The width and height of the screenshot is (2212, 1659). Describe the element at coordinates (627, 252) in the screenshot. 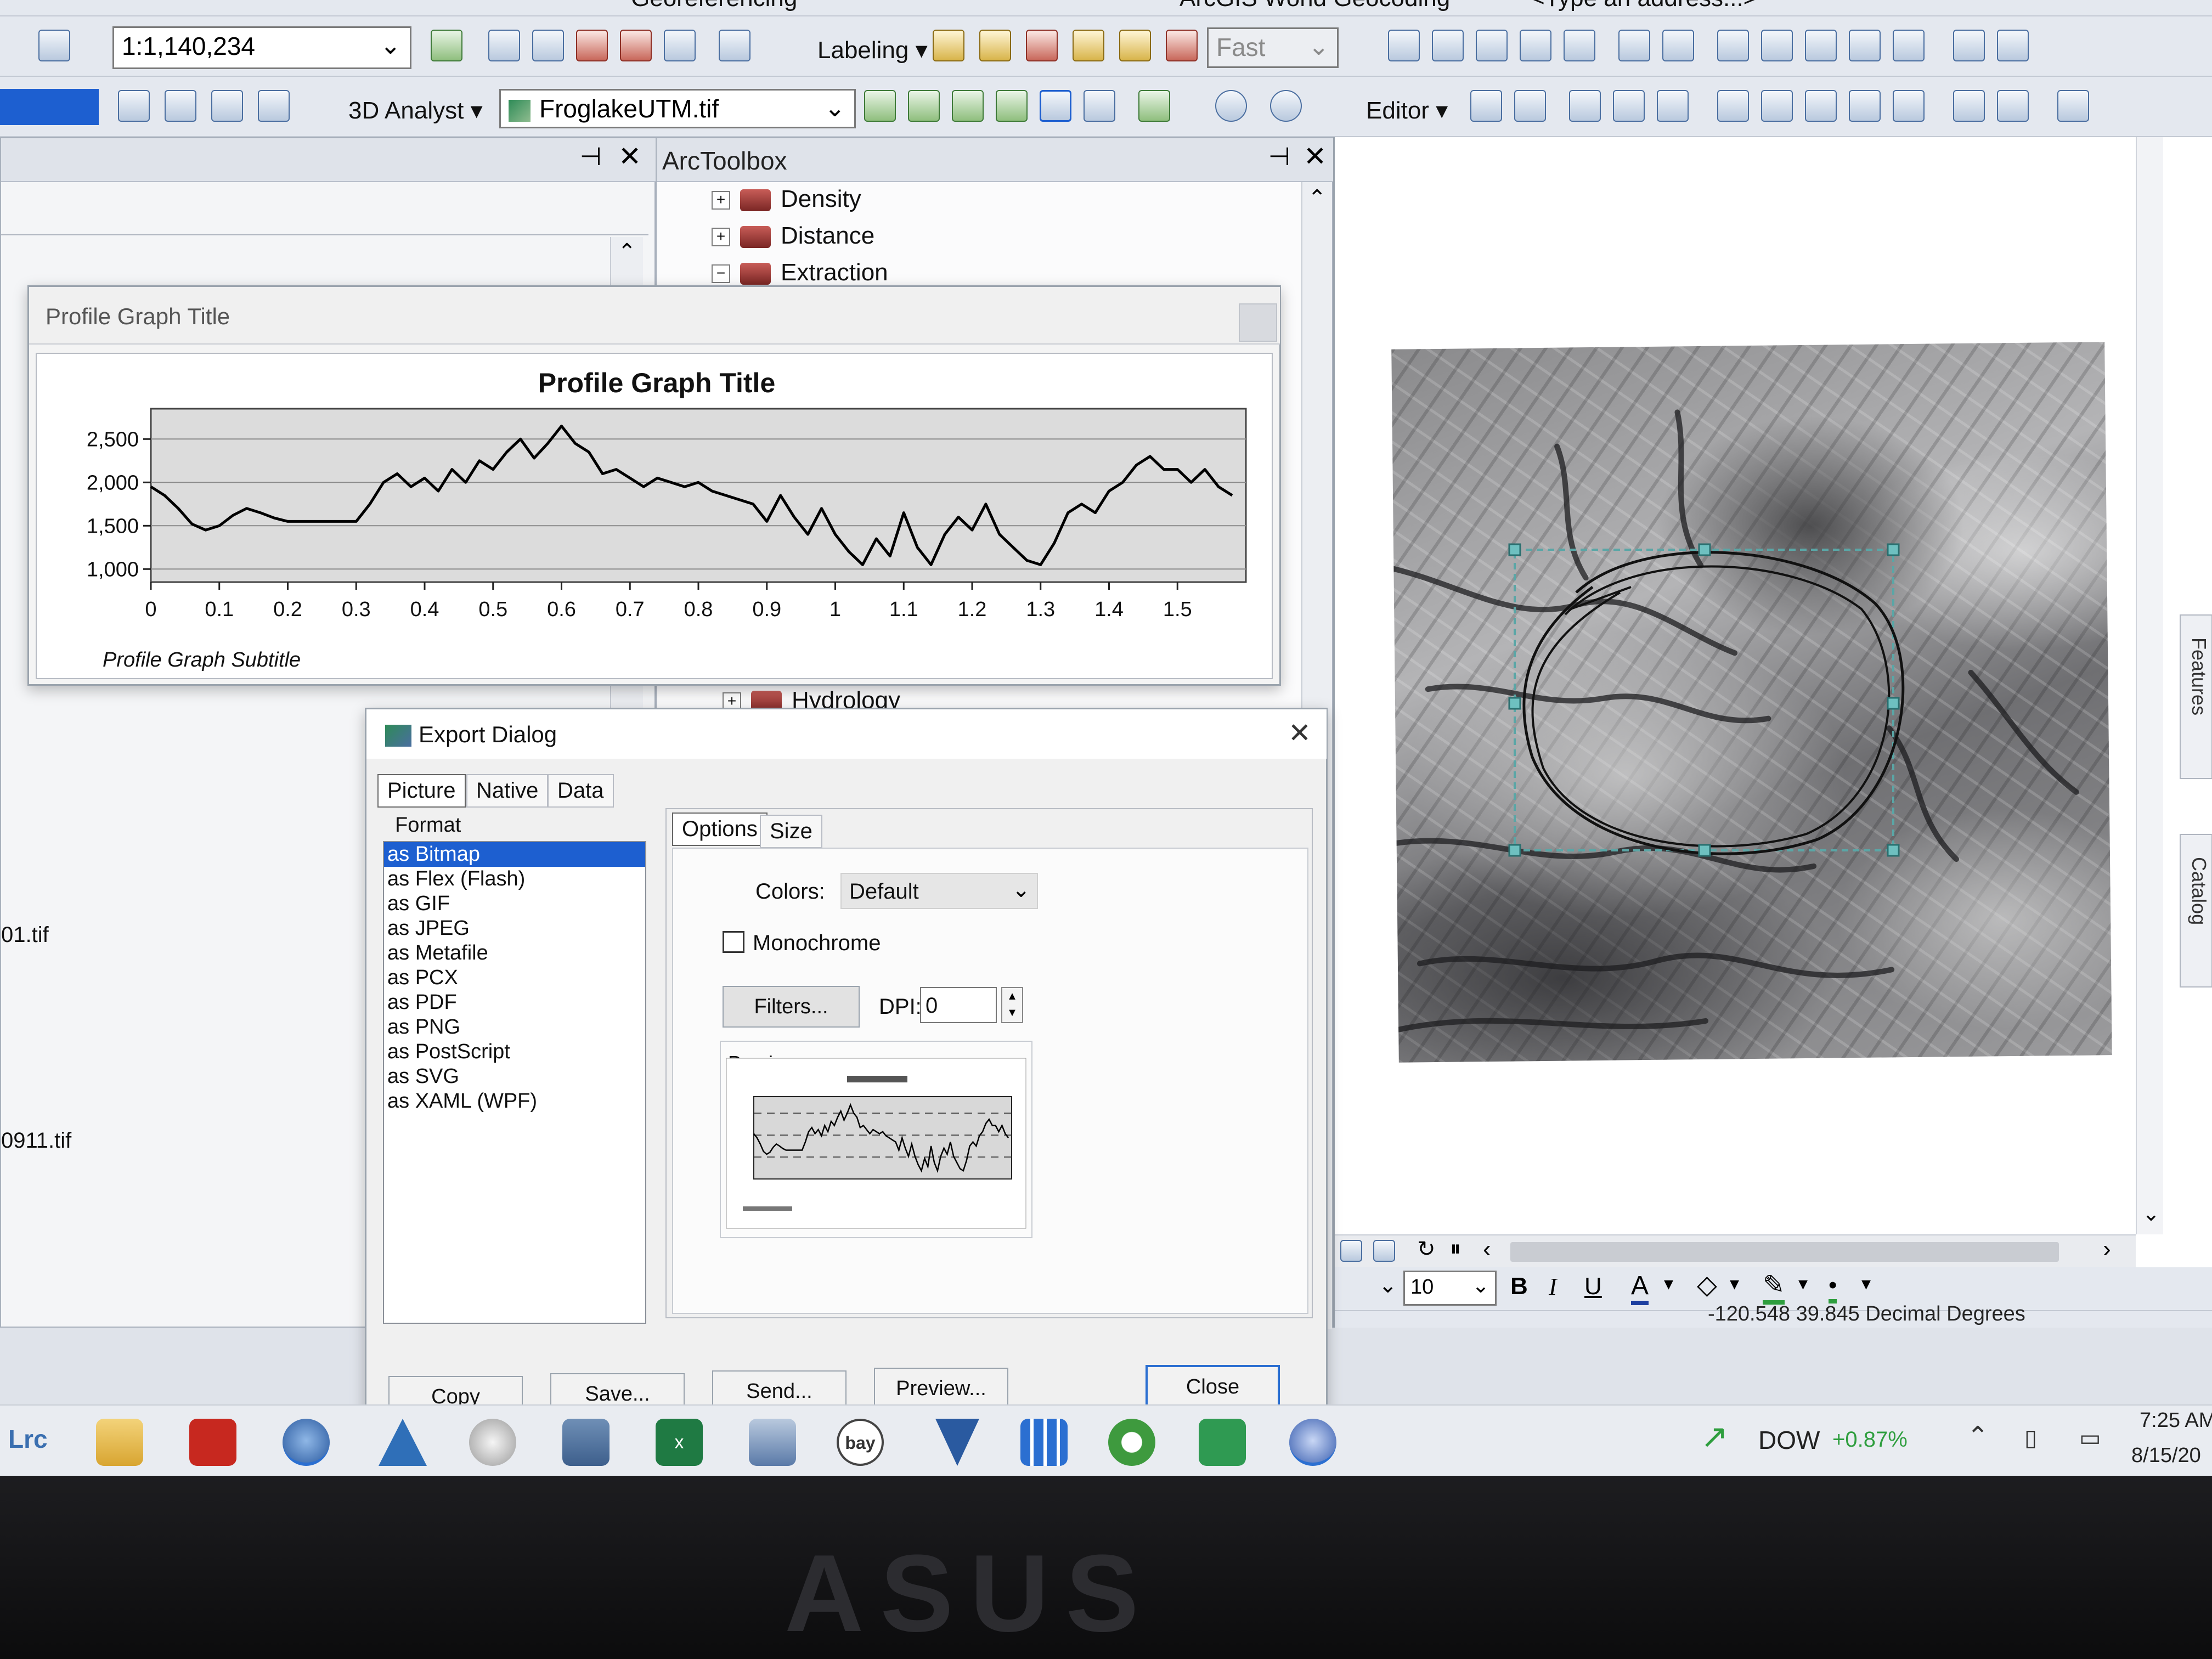

I see `scroll-up-icon: ⌃` at that location.